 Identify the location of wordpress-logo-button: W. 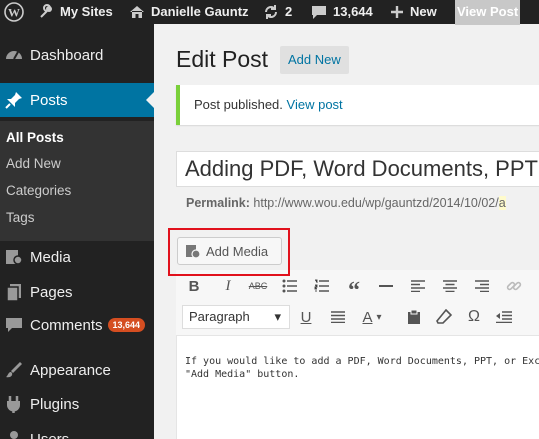
(14, 12).